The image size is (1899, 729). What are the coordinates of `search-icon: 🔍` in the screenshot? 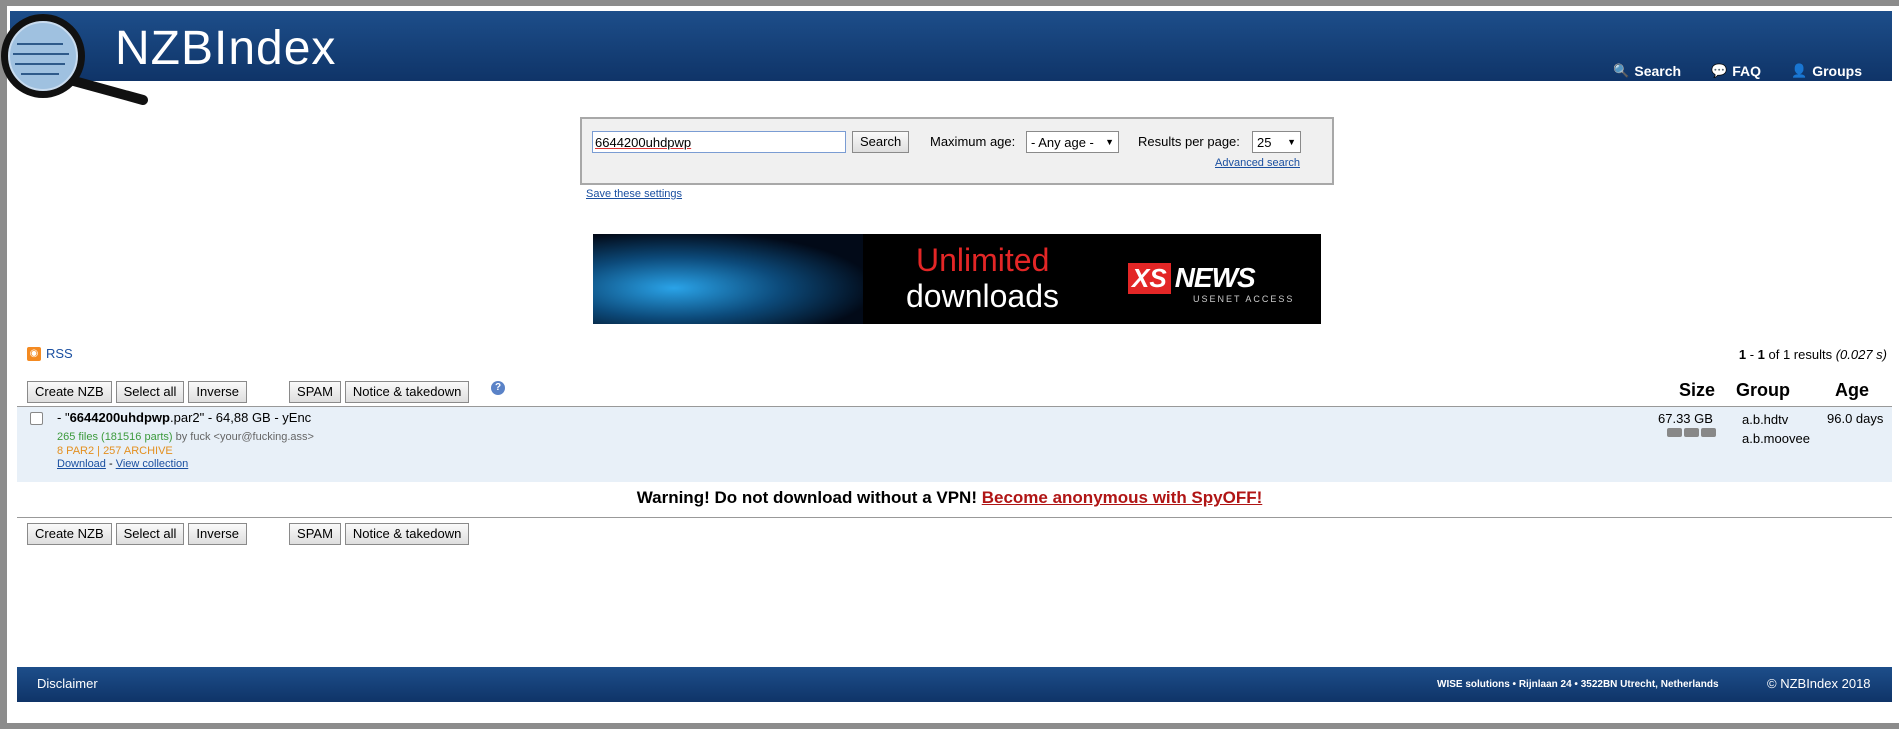 It's located at (1621, 70).